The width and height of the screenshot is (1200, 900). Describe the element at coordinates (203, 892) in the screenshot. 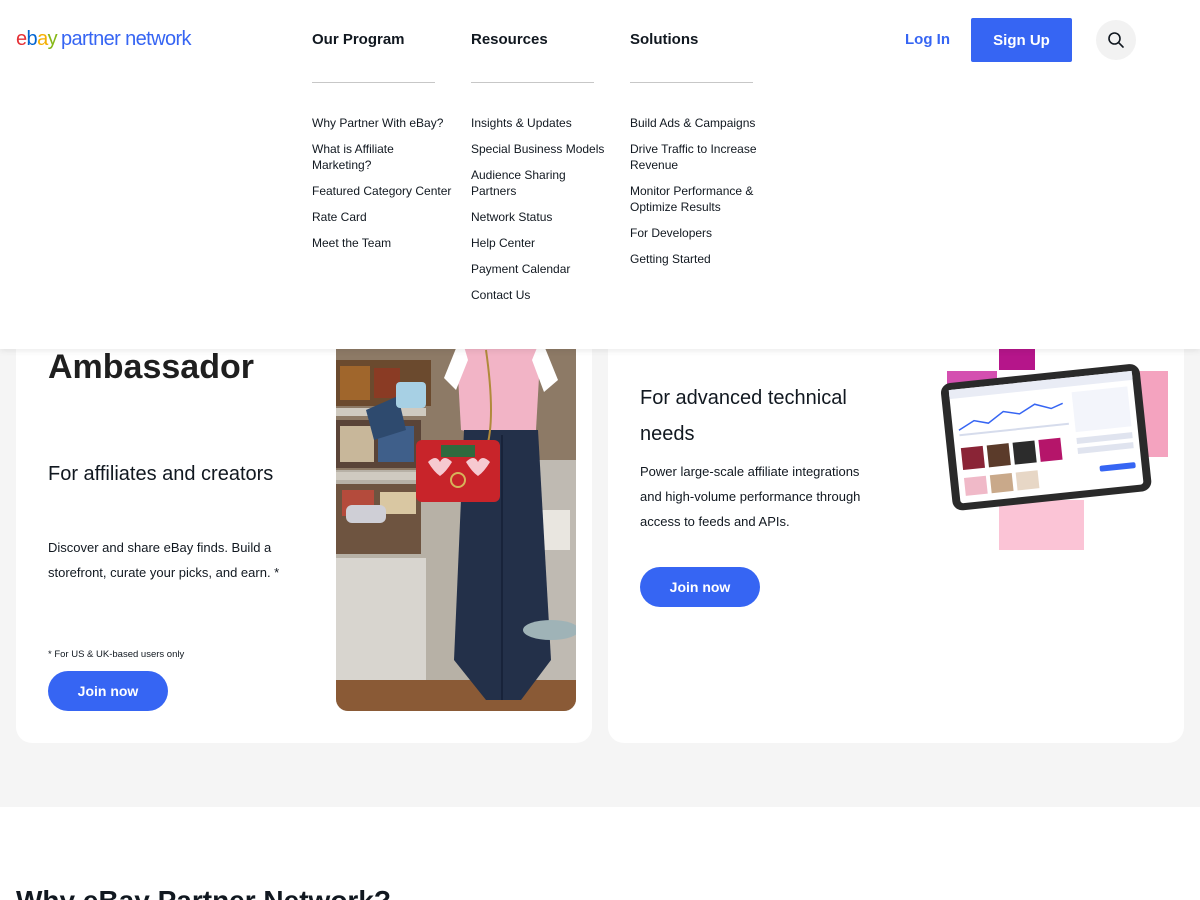

I see `section-heading: Why eBay Partner Network?` at that location.